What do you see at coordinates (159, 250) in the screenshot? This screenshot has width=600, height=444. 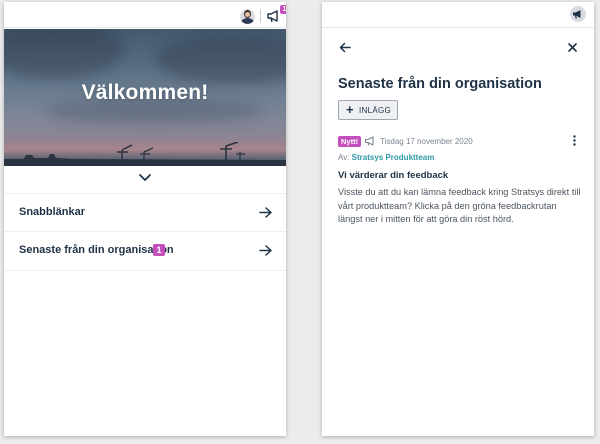 I see `row-count-badge: 1` at bounding box center [159, 250].